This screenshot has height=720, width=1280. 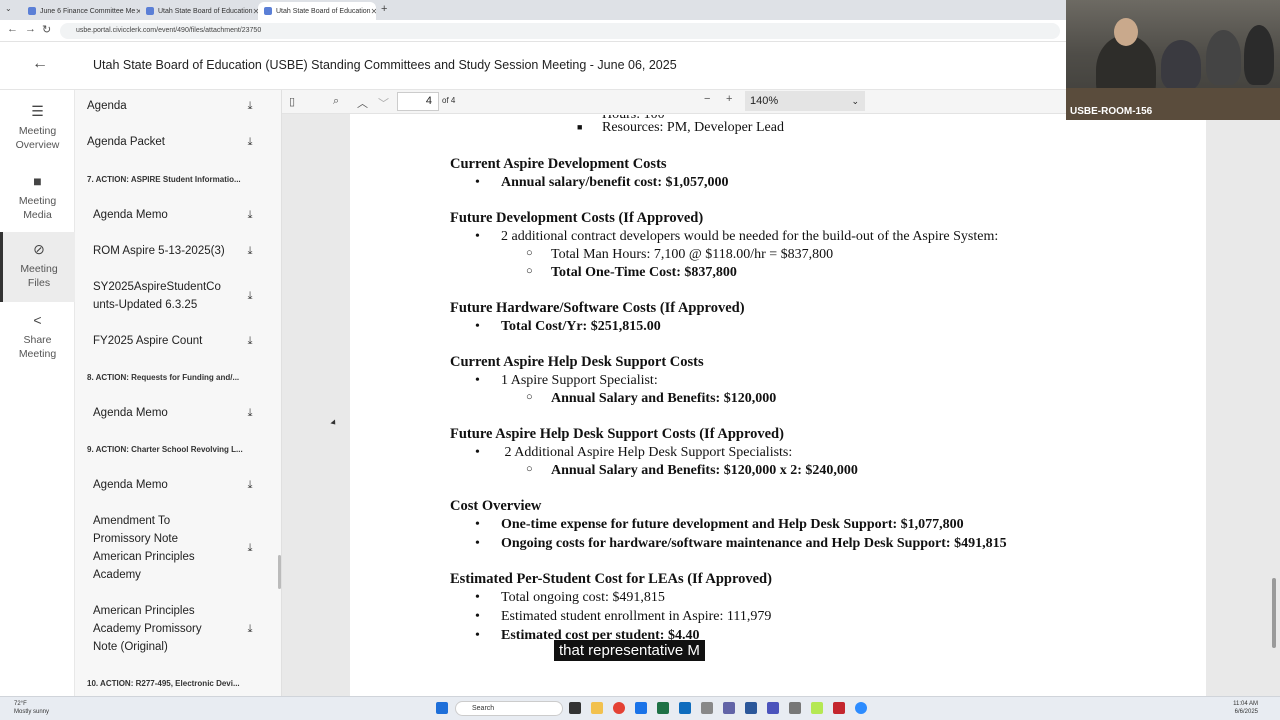 I want to click on reload-icon: ↻, so click(x=46, y=29).